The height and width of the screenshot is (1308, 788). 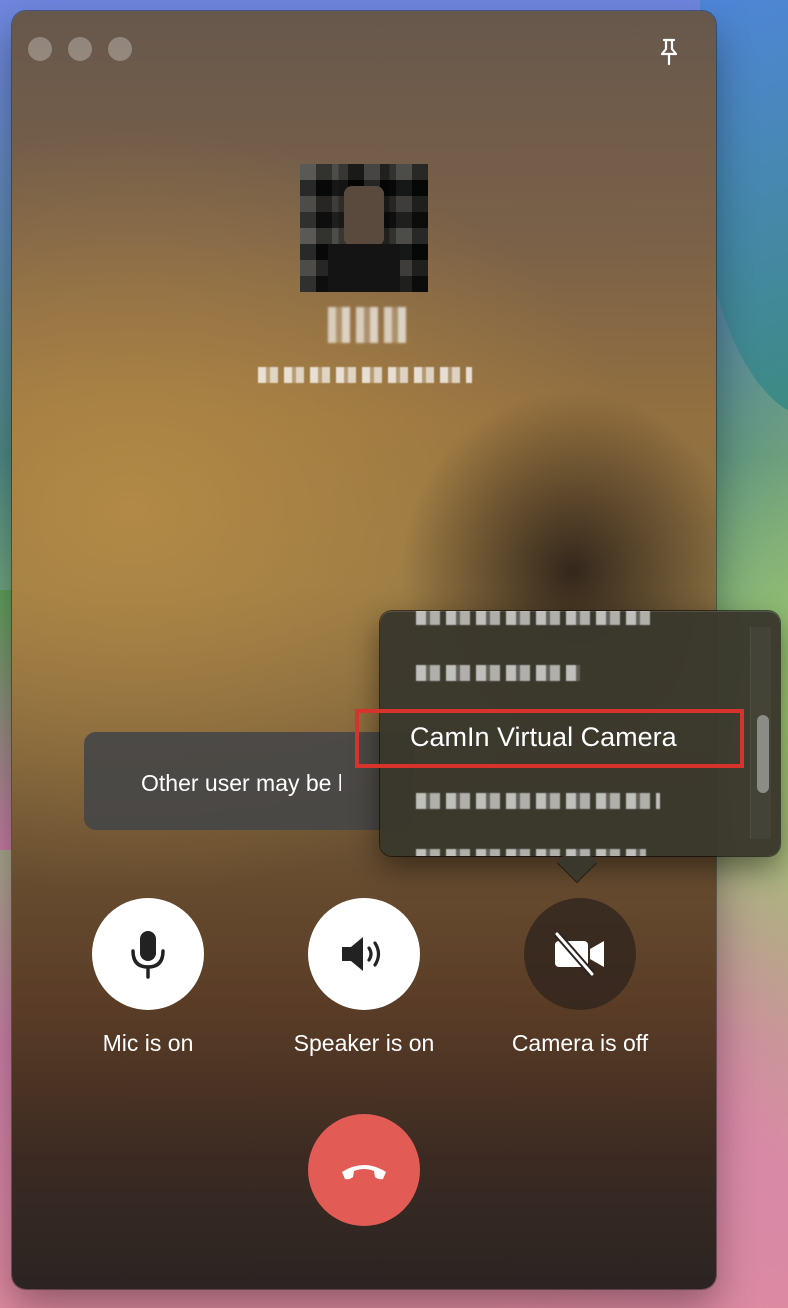 I want to click on video-off-icon, so click(x=579, y=954).